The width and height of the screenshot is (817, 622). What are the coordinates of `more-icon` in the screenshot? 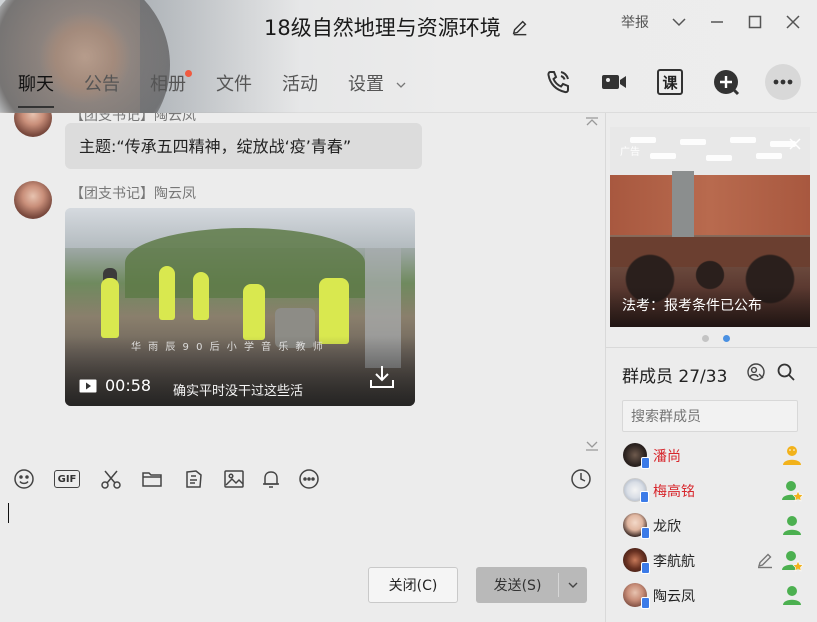 It's located at (783, 82).